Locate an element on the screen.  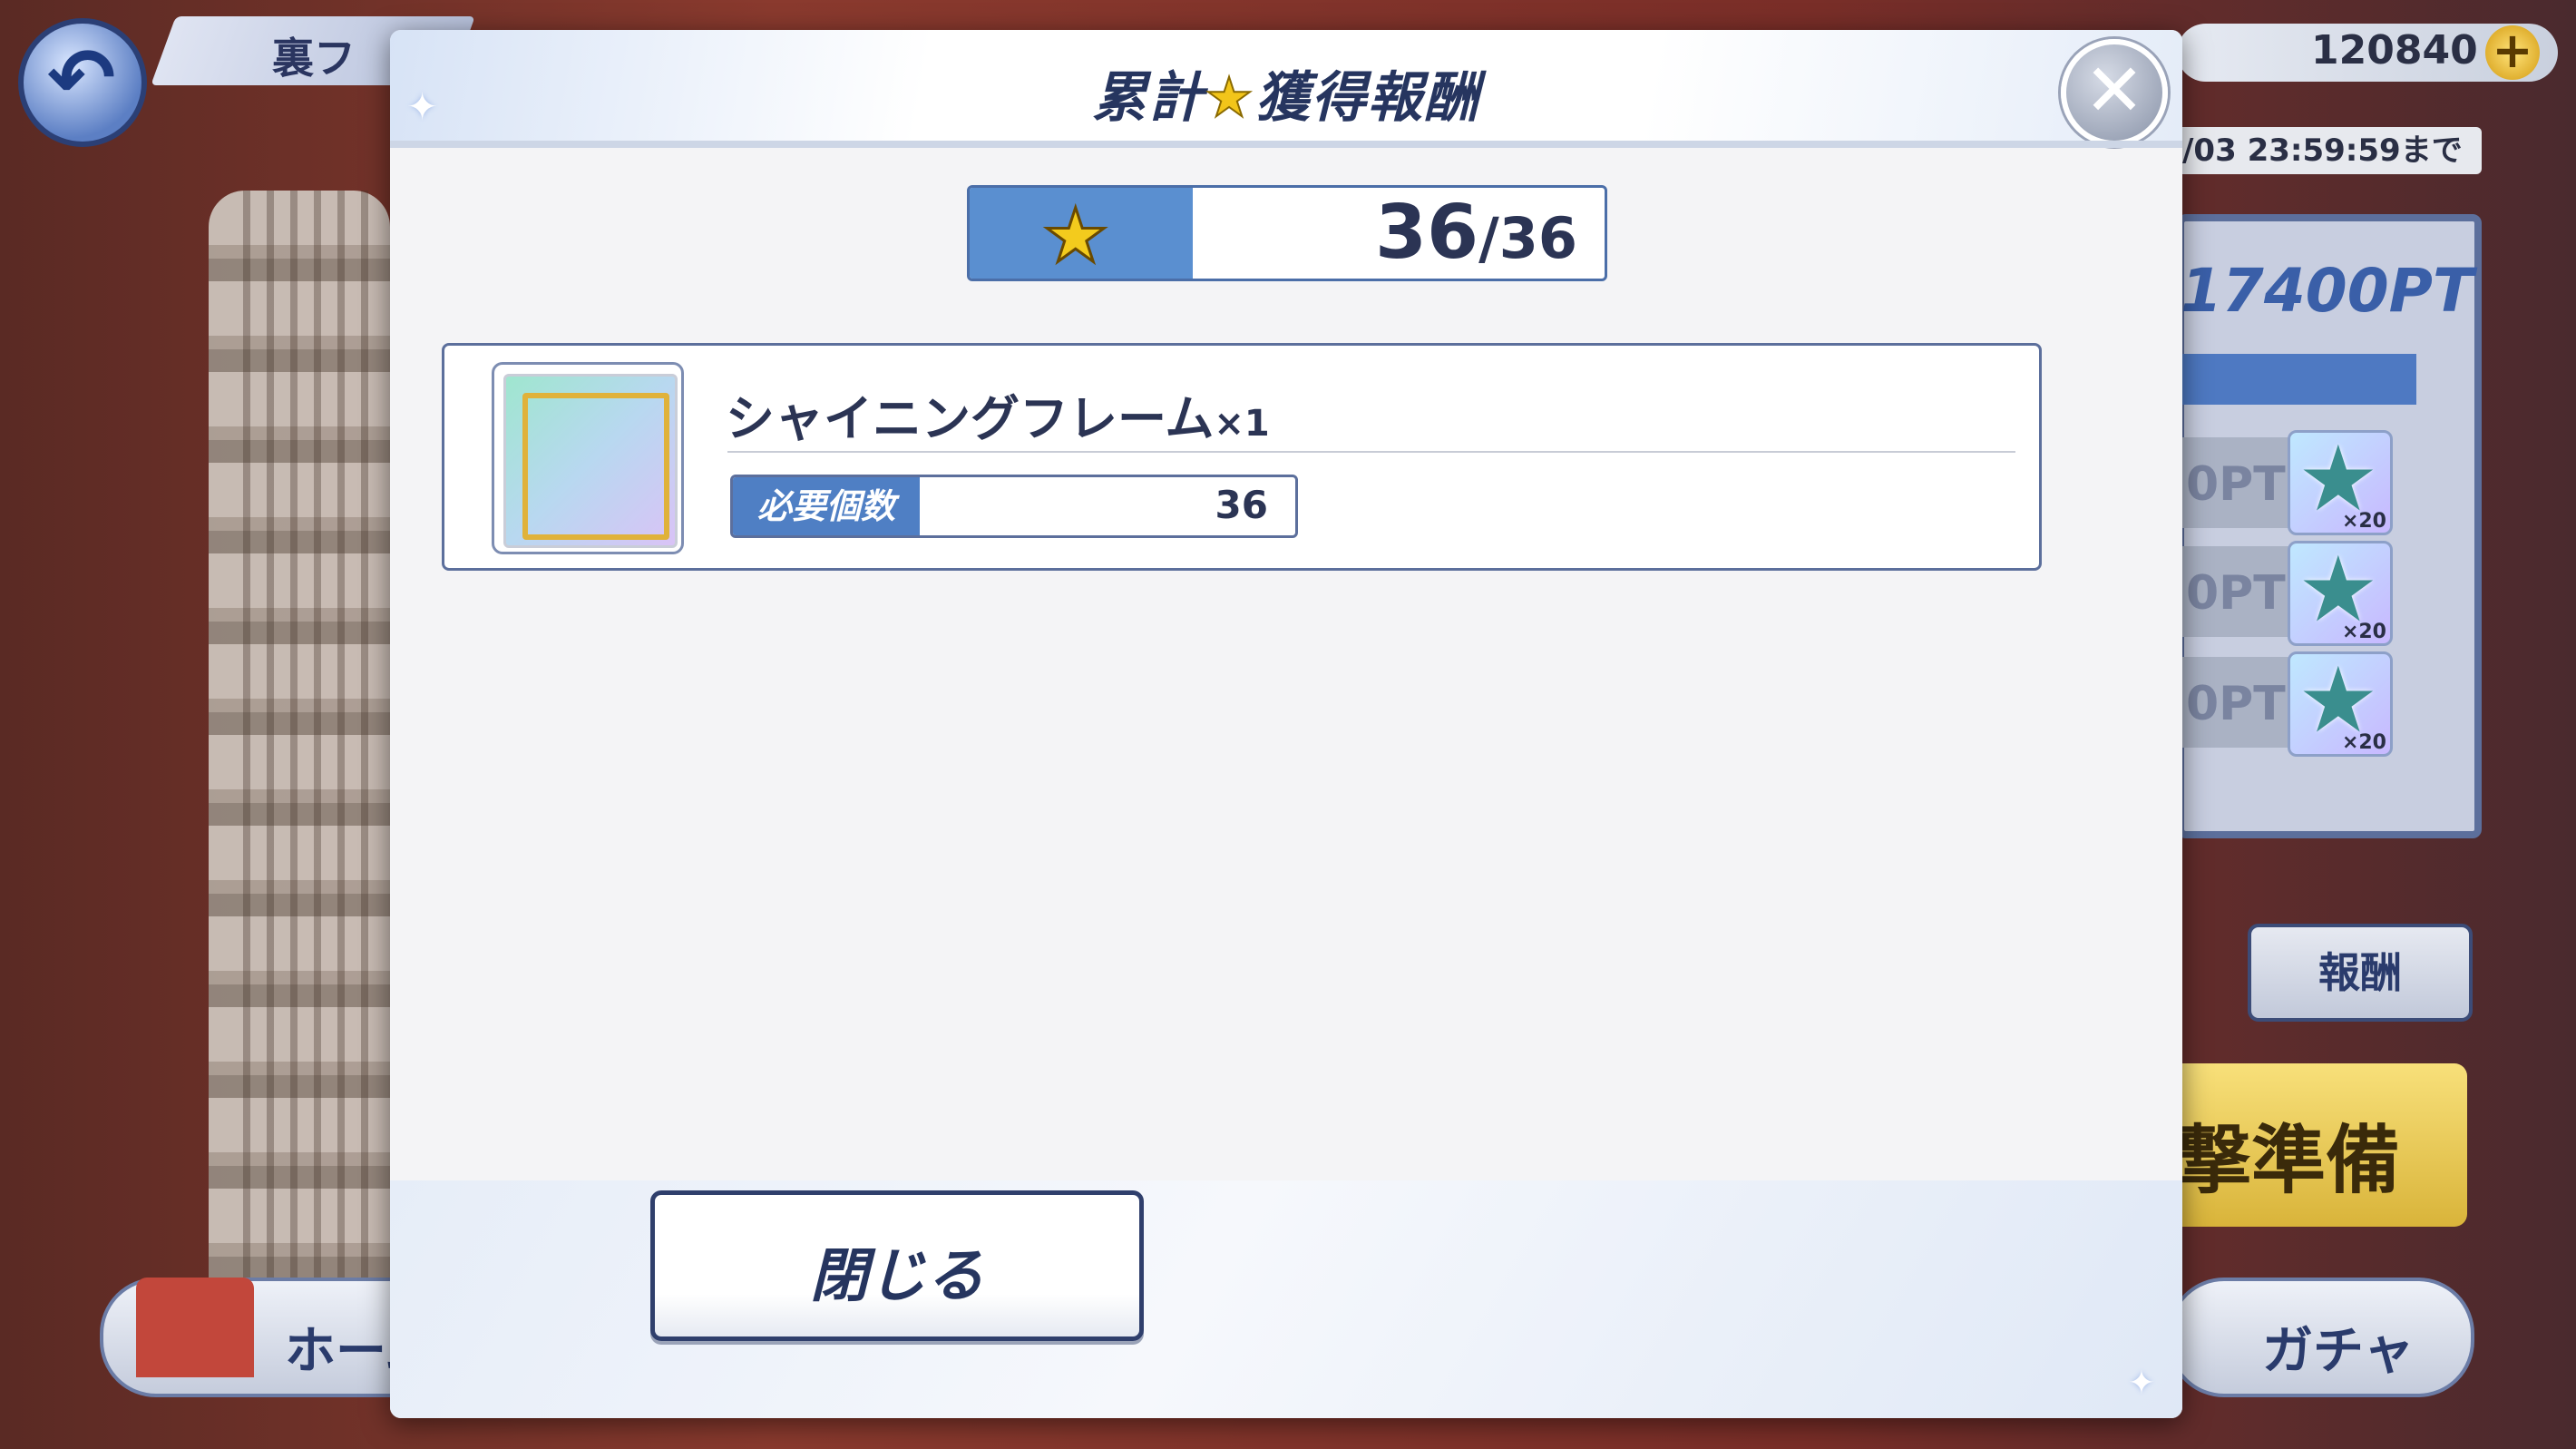
divider is located at coordinates (1371, 452).